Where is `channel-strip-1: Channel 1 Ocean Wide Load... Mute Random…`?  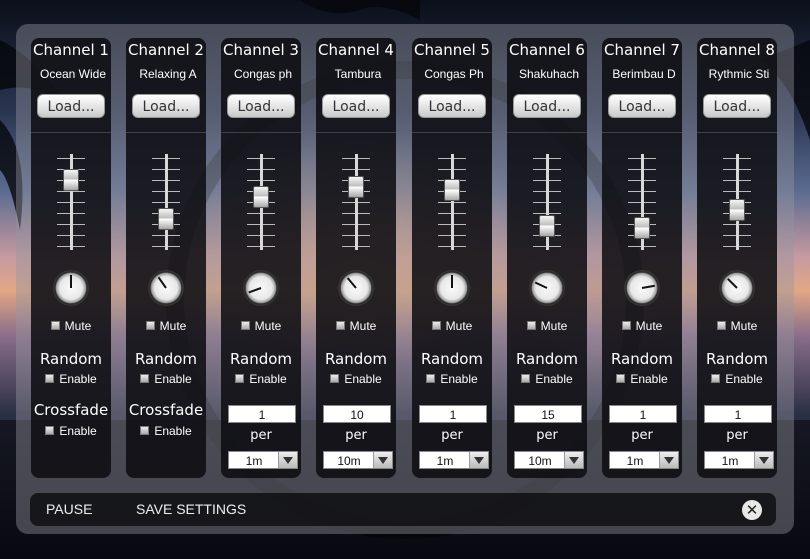 channel-strip-1: Channel 1 Ocean Wide Load... Mute Random… is located at coordinates (71, 258).